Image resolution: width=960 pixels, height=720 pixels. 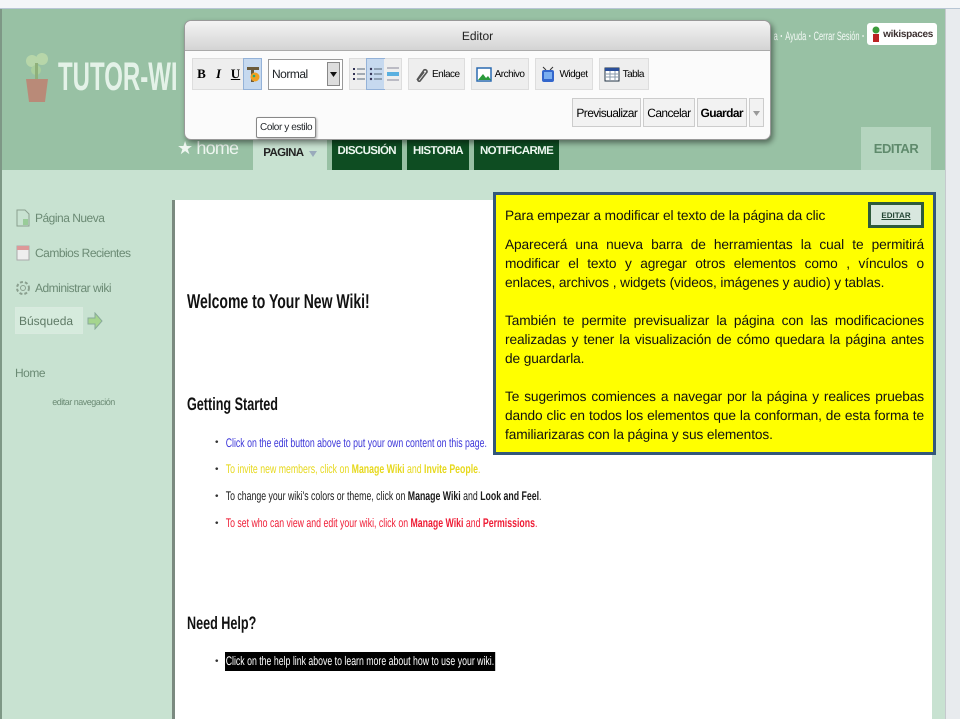 I want to click on search-button, so click(x=95, y=321).